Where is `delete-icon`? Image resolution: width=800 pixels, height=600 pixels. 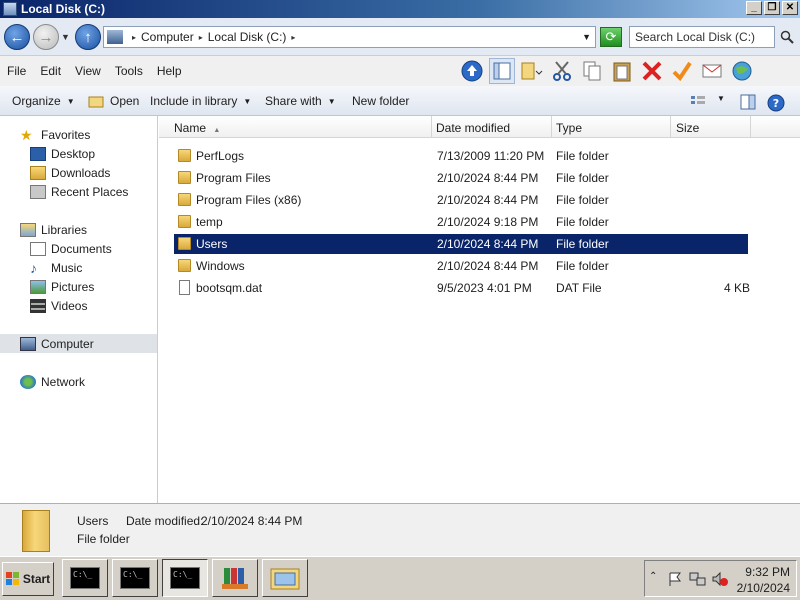
delete-icon is located at coordinates (652, 71).